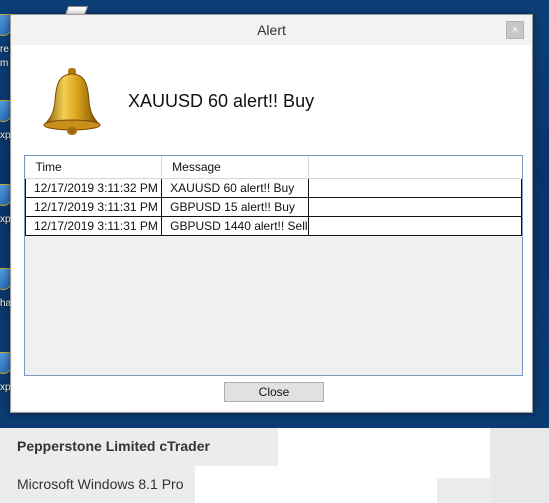 Image resolution: width=549 pixels, height=503 pixels. Describe the element at coordinates (520, 465) in the screenshot. I see `grey-panel` at that location.